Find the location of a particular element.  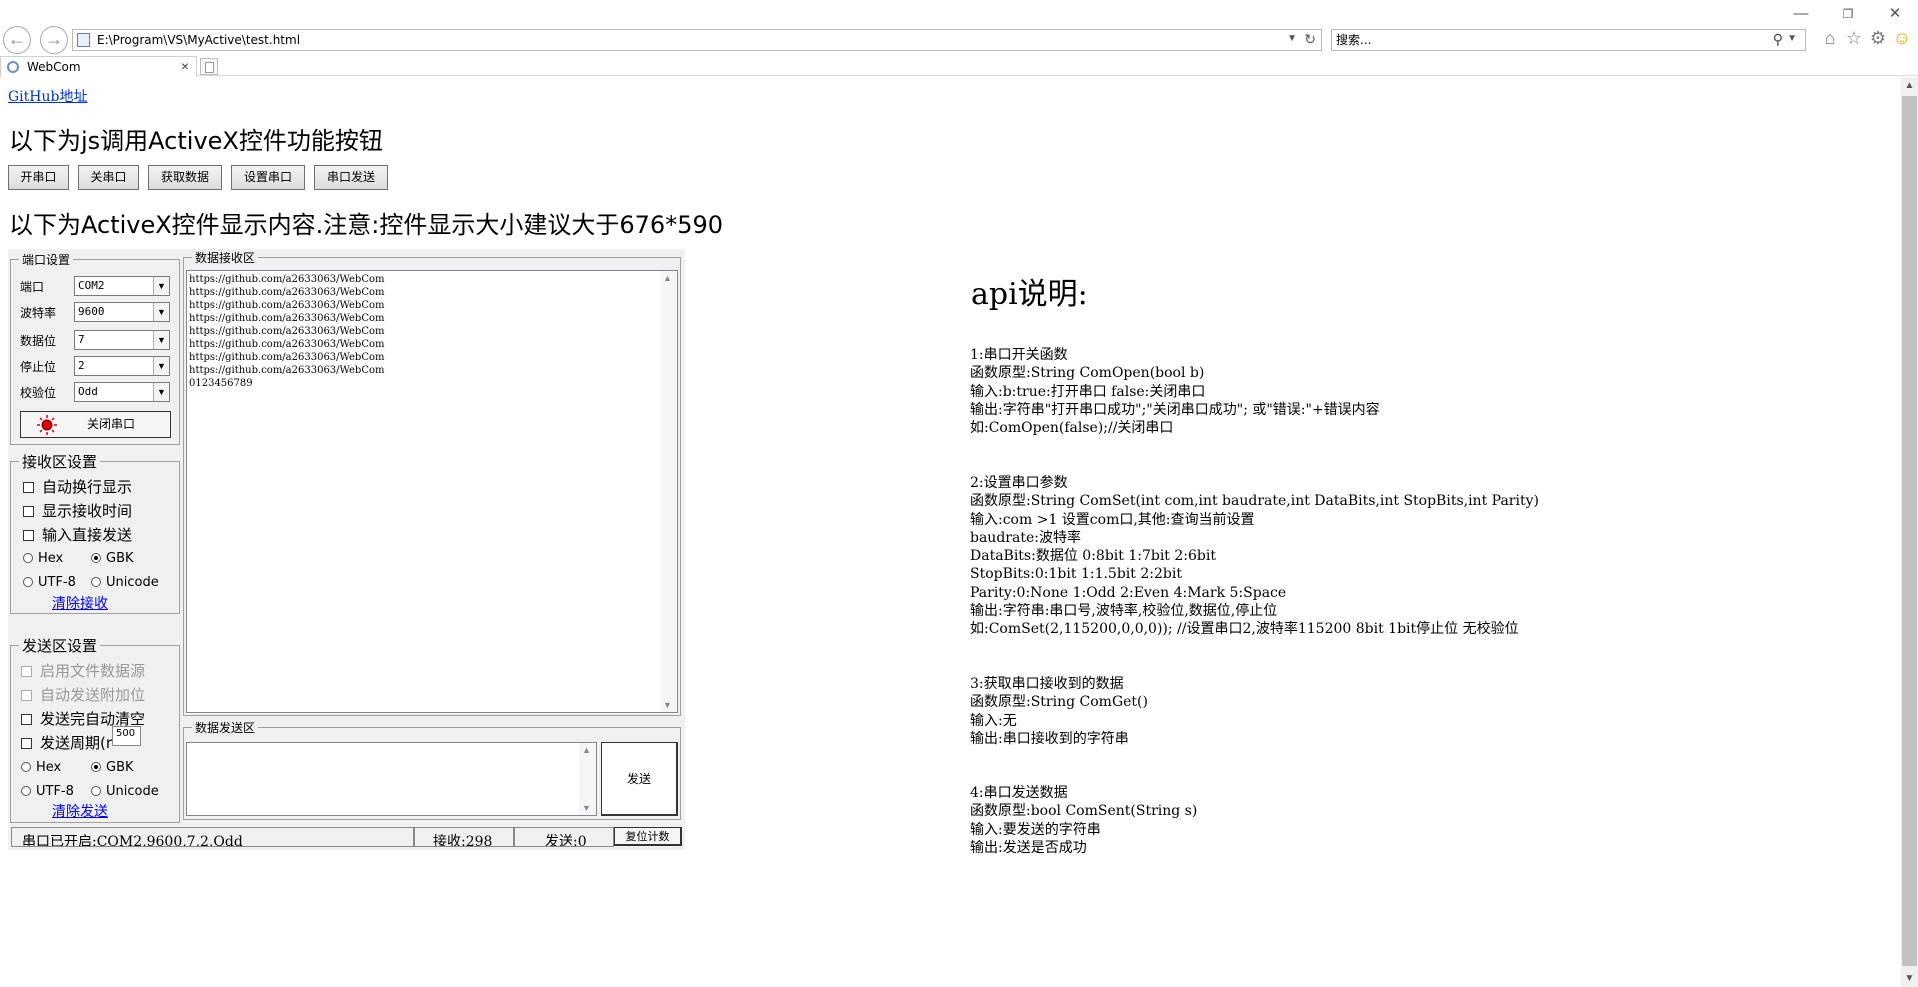

search-box: ⚲ ▼ is located at coordinates (1568, 40).